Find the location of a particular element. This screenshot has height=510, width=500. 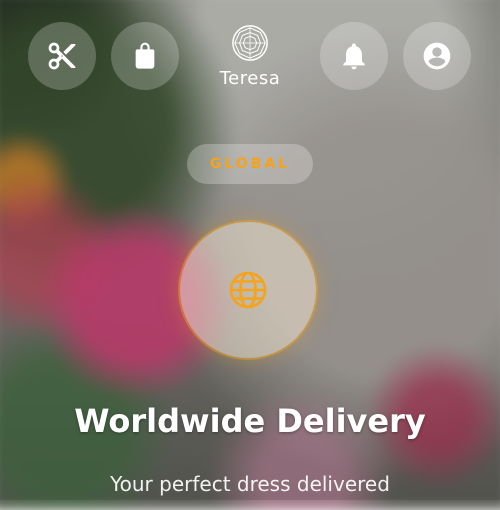

feature-title: Worldwide Delivery is located at coordinates (250, 421).